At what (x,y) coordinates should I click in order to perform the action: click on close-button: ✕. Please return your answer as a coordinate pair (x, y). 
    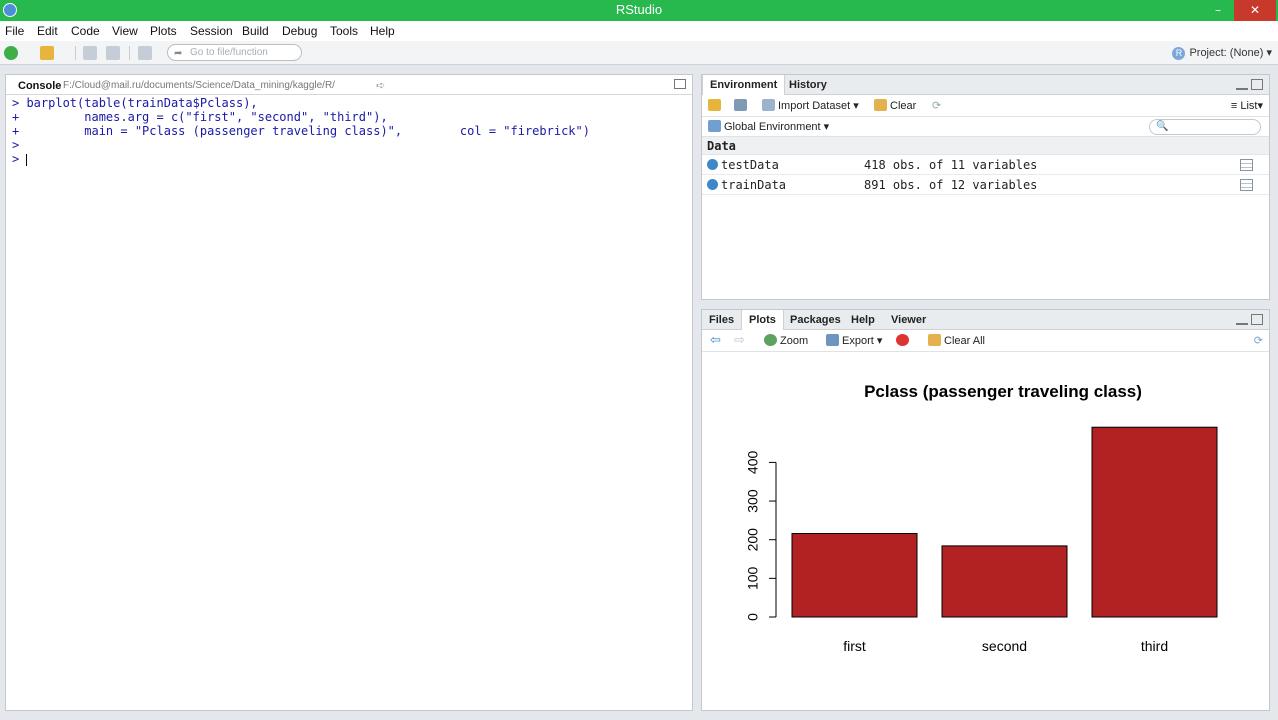
    Looking at the image, I should click on (1255, 10).